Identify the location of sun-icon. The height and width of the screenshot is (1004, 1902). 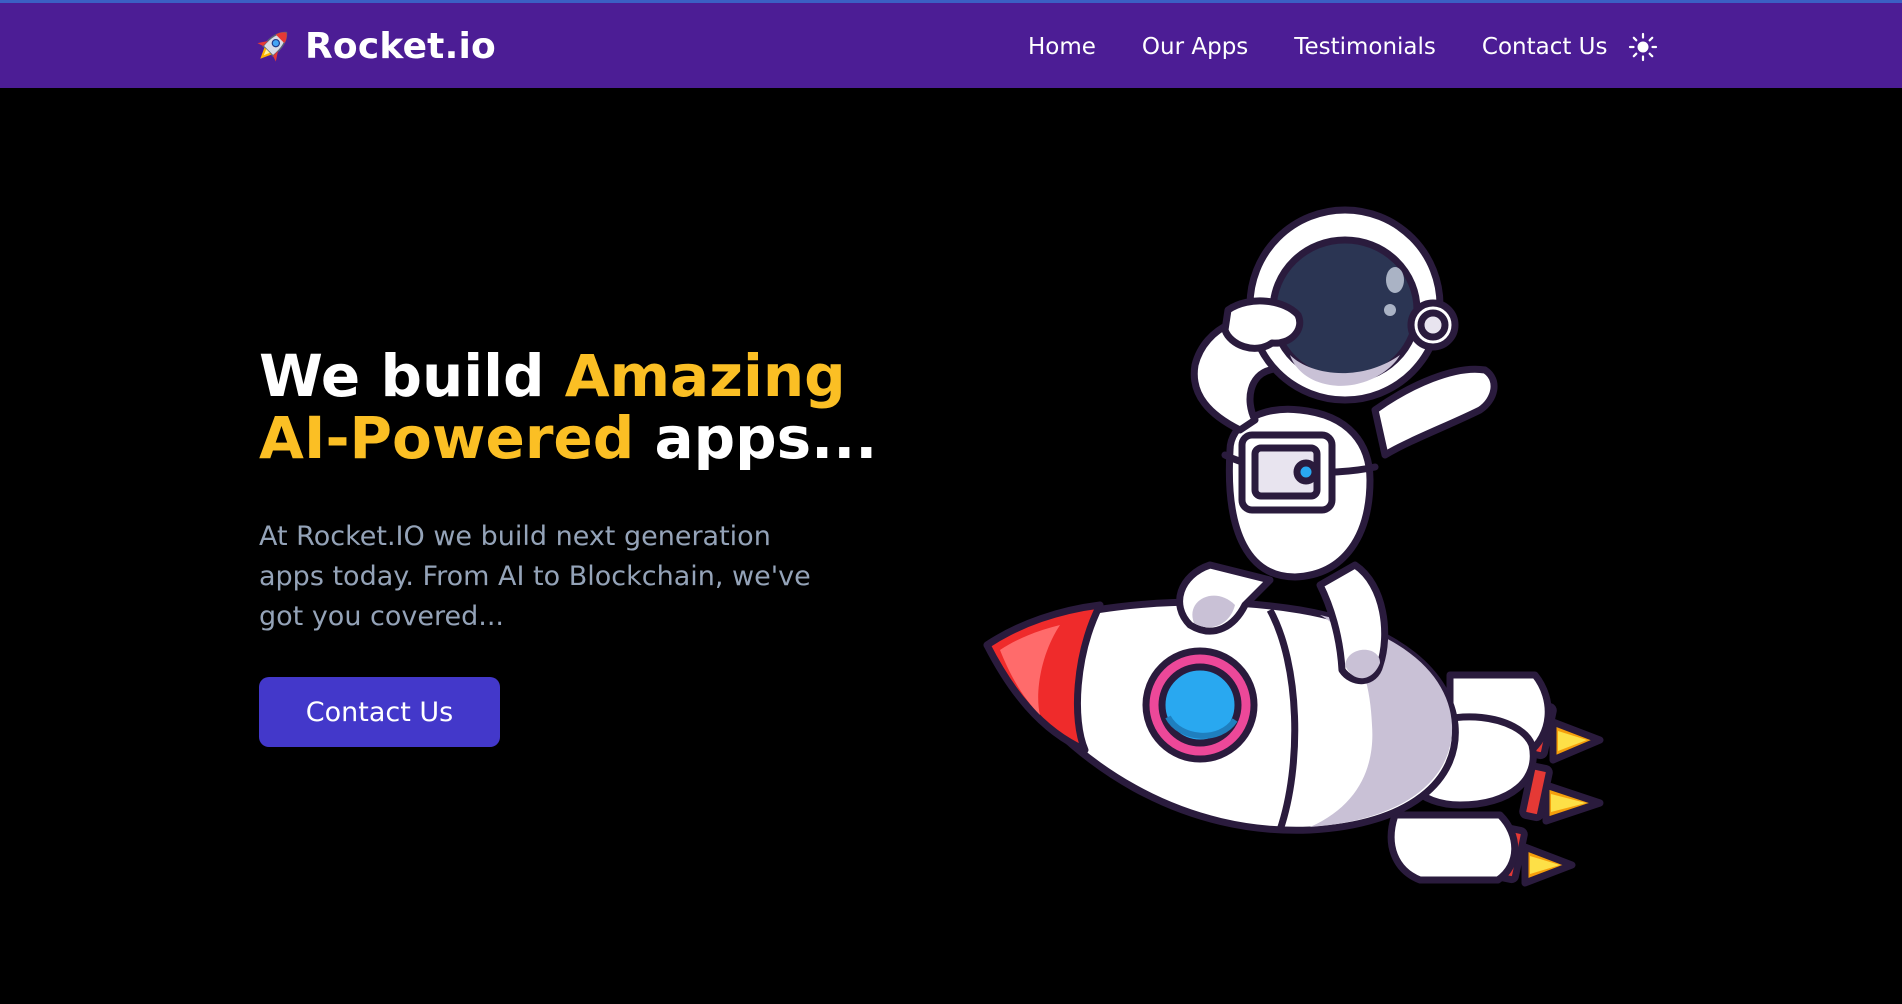
(1643, 47).